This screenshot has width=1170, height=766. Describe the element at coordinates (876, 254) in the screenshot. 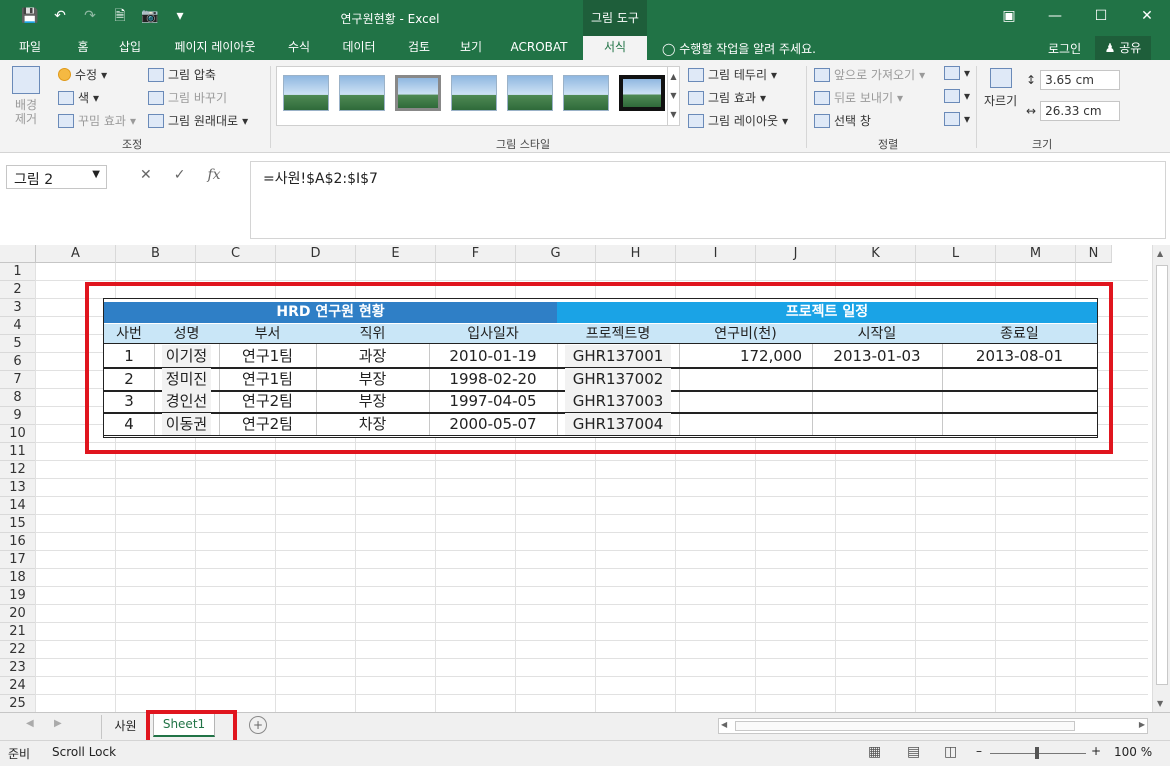

I see `column-header: K` at that location.